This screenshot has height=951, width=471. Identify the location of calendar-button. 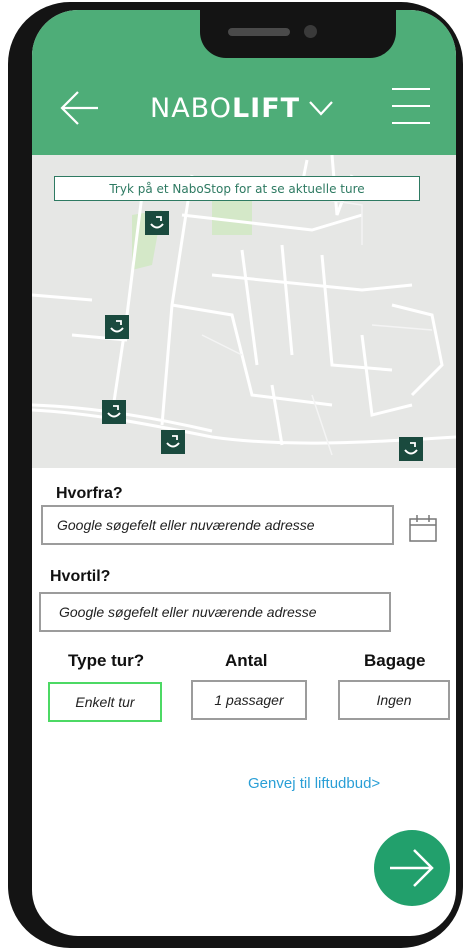
(423, 528).